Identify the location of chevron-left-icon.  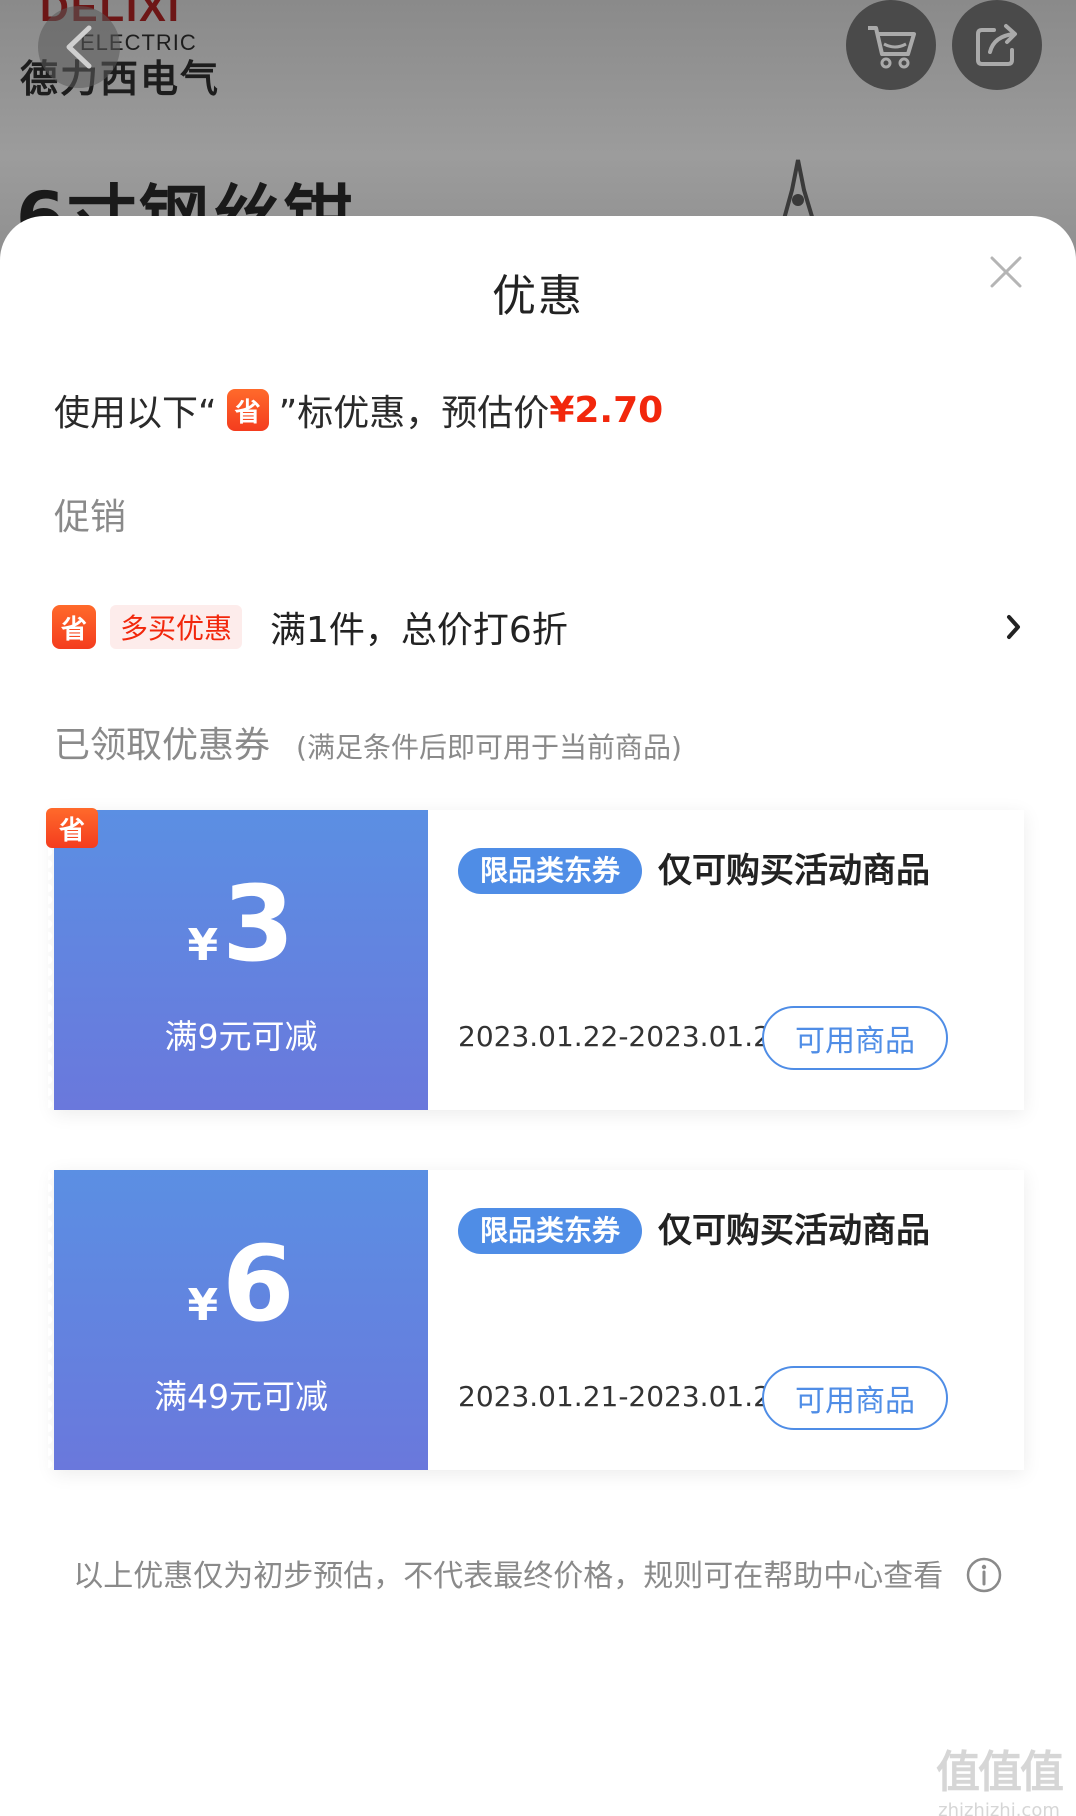
(79, 47).